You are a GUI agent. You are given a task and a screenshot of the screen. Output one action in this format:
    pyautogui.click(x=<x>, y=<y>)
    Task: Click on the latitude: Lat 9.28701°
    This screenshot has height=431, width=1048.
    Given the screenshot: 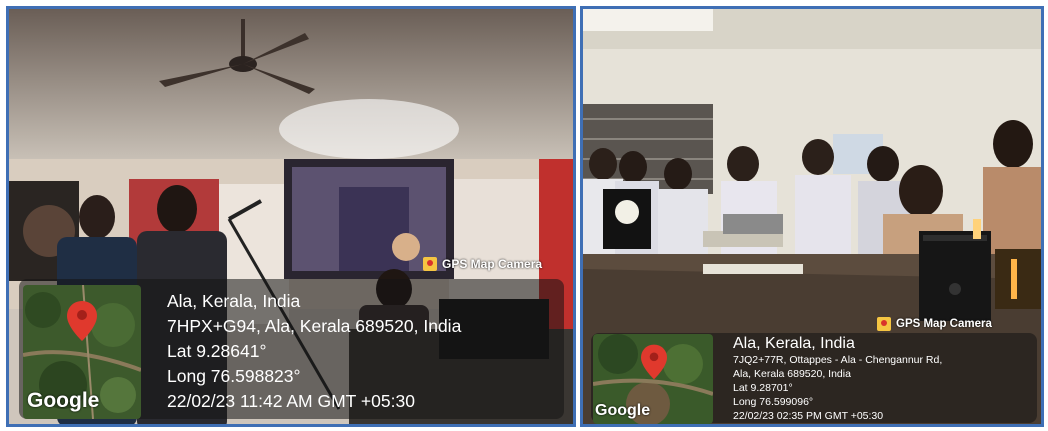 What is the action you would take?
    pyautogui.click(x=763, y=388)
    